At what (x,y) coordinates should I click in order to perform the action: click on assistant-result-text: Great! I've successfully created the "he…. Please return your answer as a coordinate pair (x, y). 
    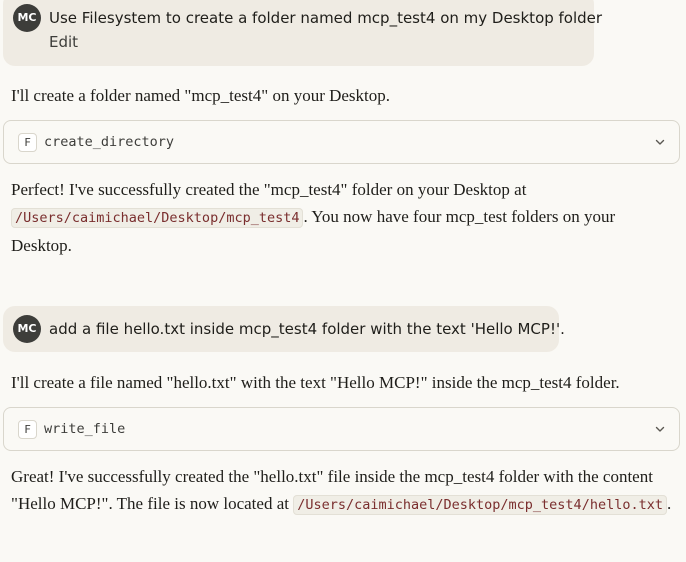
    Looking at the image, I should click on (343, 491).